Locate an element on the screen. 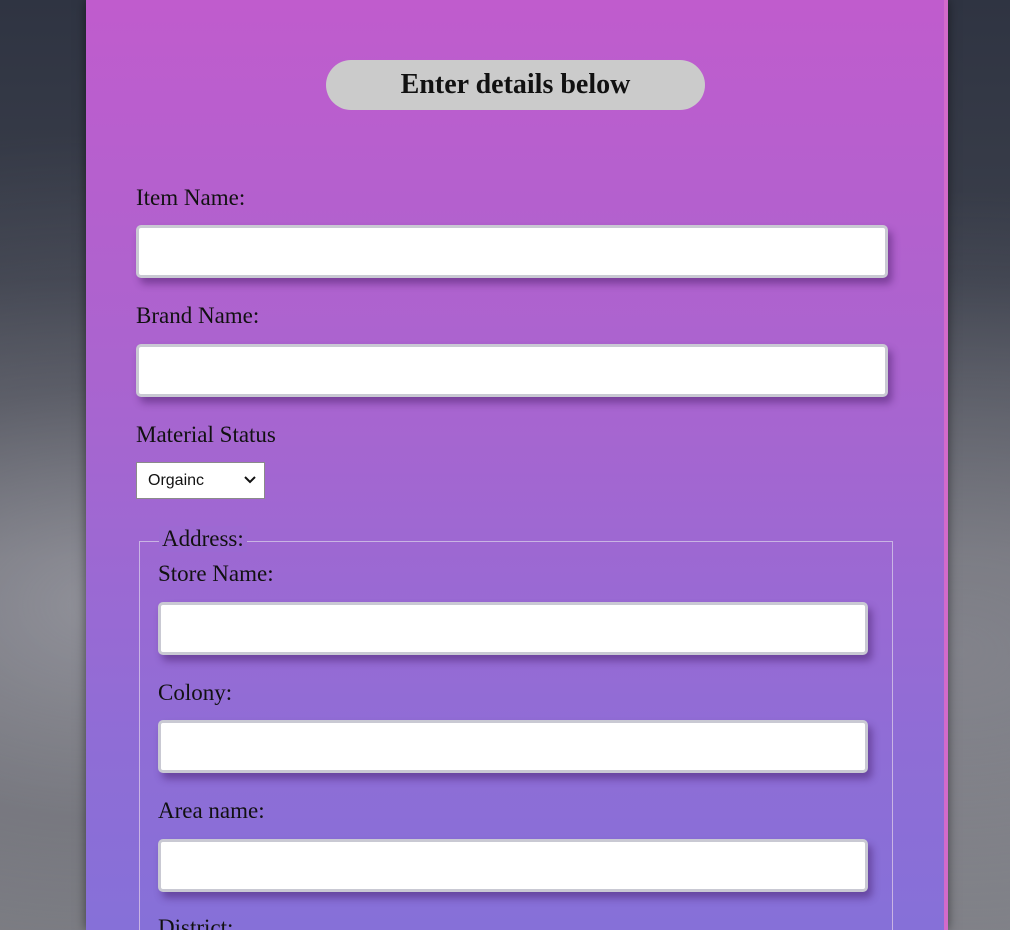 Image resolution: width=1010 pixels, height=930 pixels. item-name-input is located at coordinates (512, 251).